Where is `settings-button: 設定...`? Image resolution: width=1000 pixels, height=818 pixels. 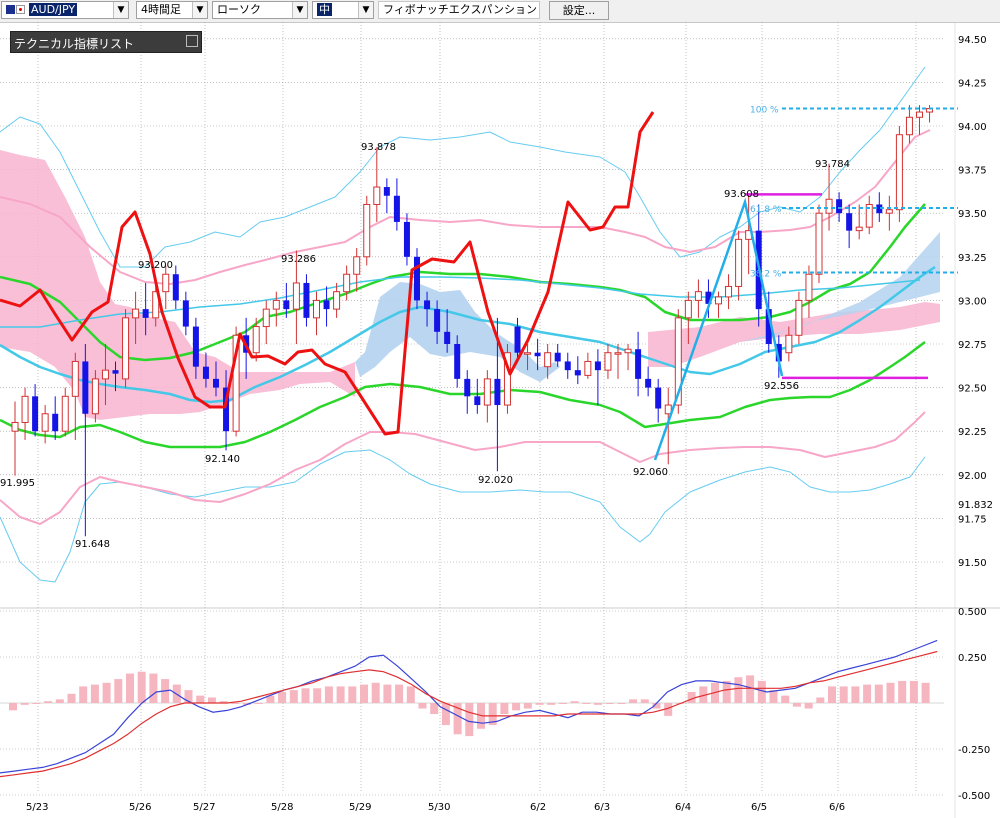
settings-button: 設定... is located at coordinates (579, 10).